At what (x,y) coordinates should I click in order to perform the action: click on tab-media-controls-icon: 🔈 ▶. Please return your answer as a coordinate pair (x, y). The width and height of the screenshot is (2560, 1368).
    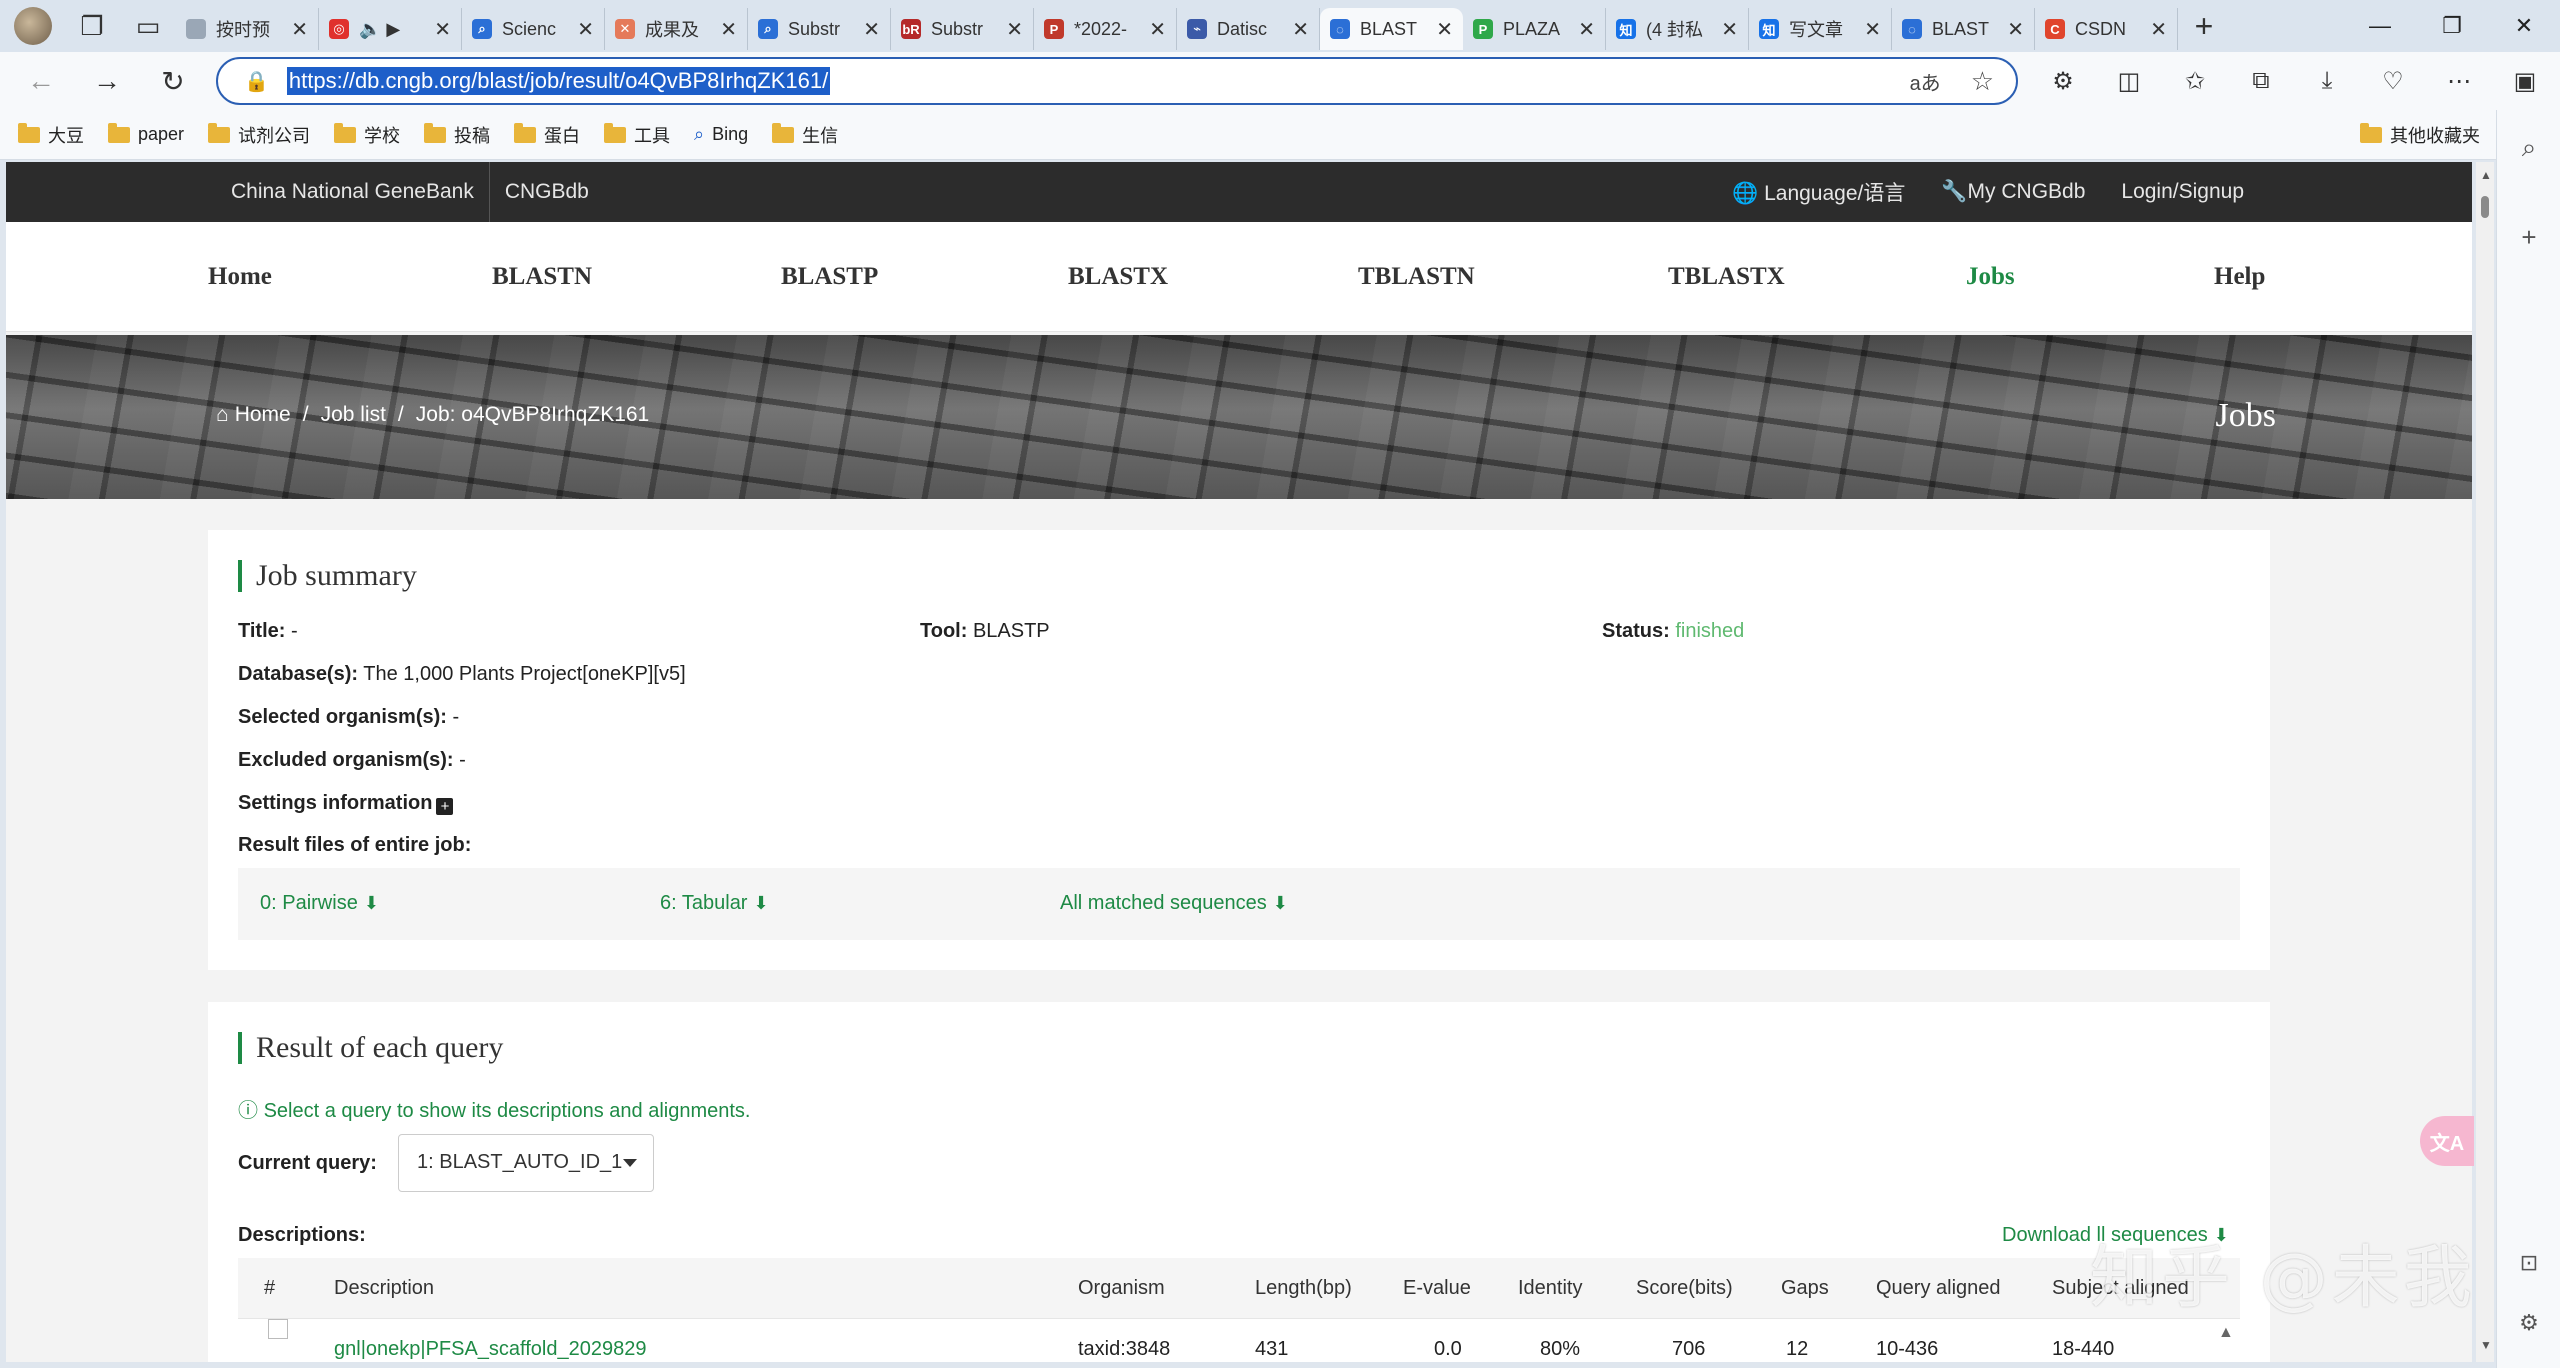
    Looking at the image, I should click on (393, 29).